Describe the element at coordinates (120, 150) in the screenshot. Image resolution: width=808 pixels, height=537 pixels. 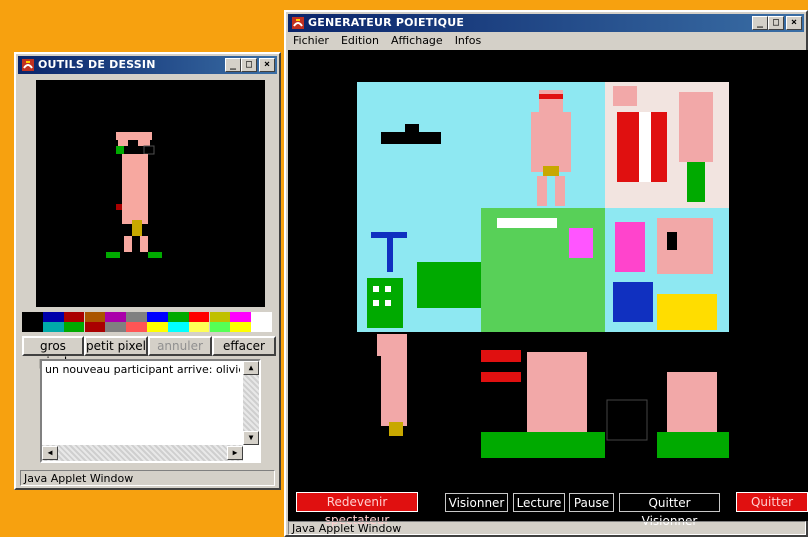
I see `sketch-left-hand` at that location.